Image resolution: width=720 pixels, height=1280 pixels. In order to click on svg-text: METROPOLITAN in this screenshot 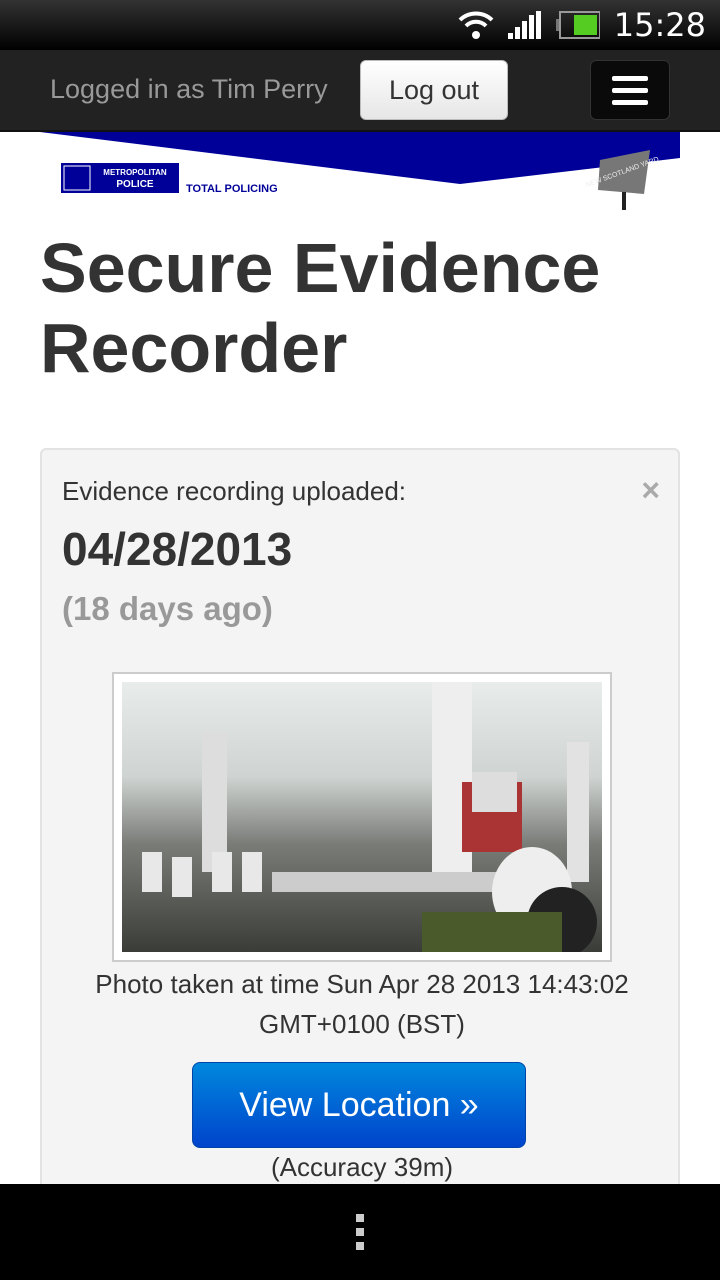, I will do `click(135, 172)`.